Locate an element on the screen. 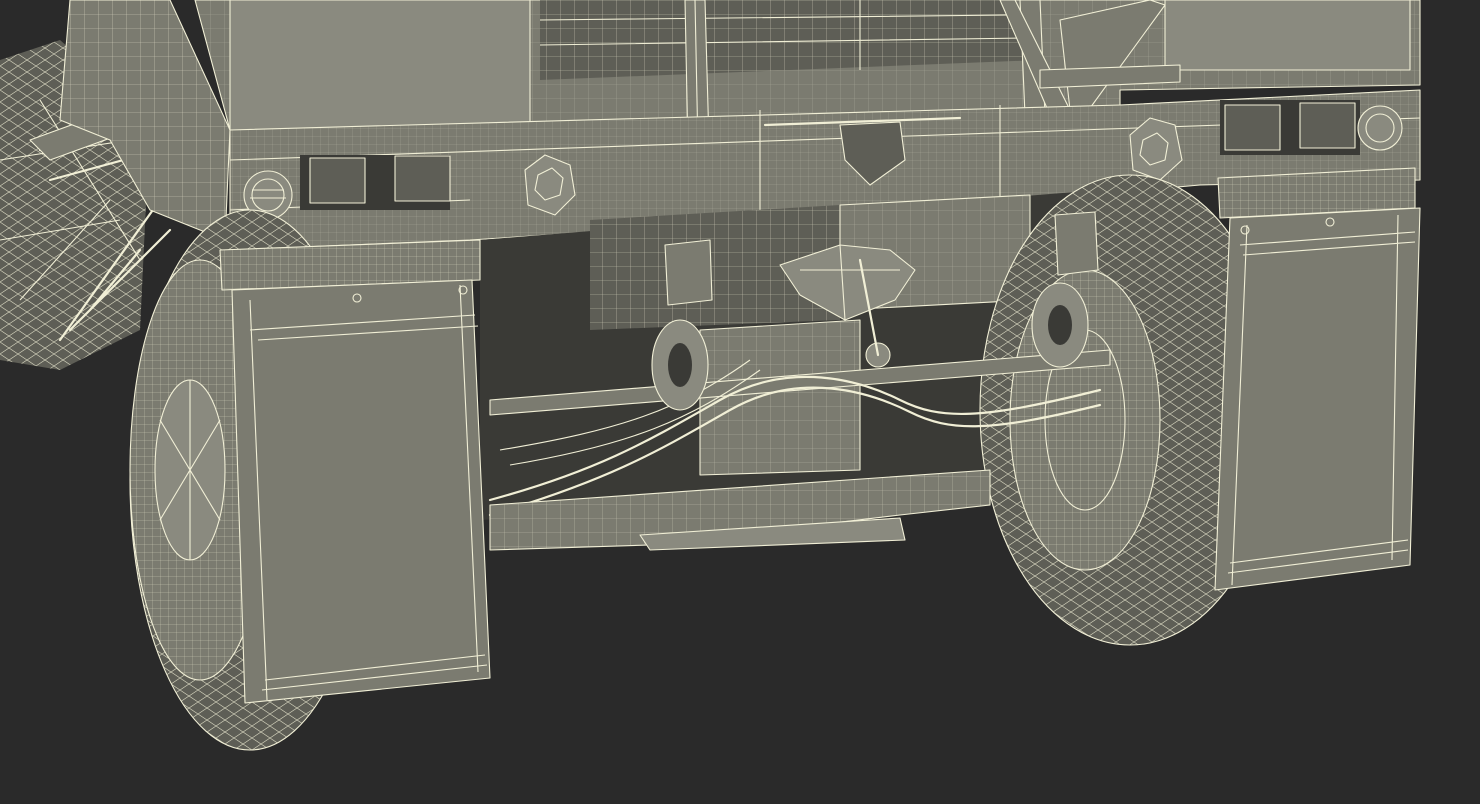 Image resolution: width=1480 pixels, height=804 pixels. right-tail-light-cluster is located at coordinates (1311, 127).